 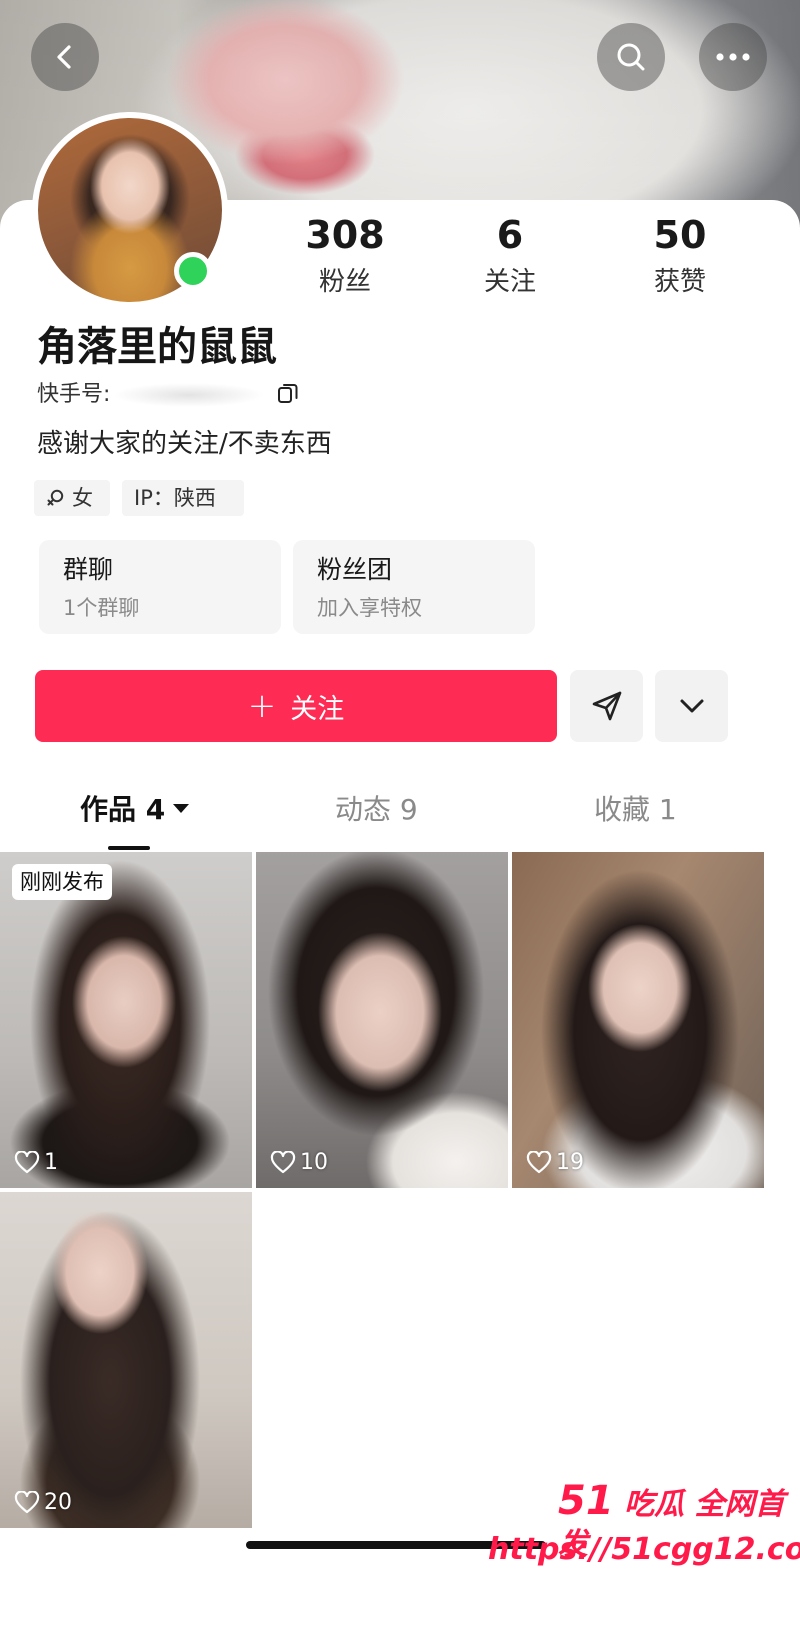 I want to click on tab-works: 作品 4, so click(x=135, y=810).